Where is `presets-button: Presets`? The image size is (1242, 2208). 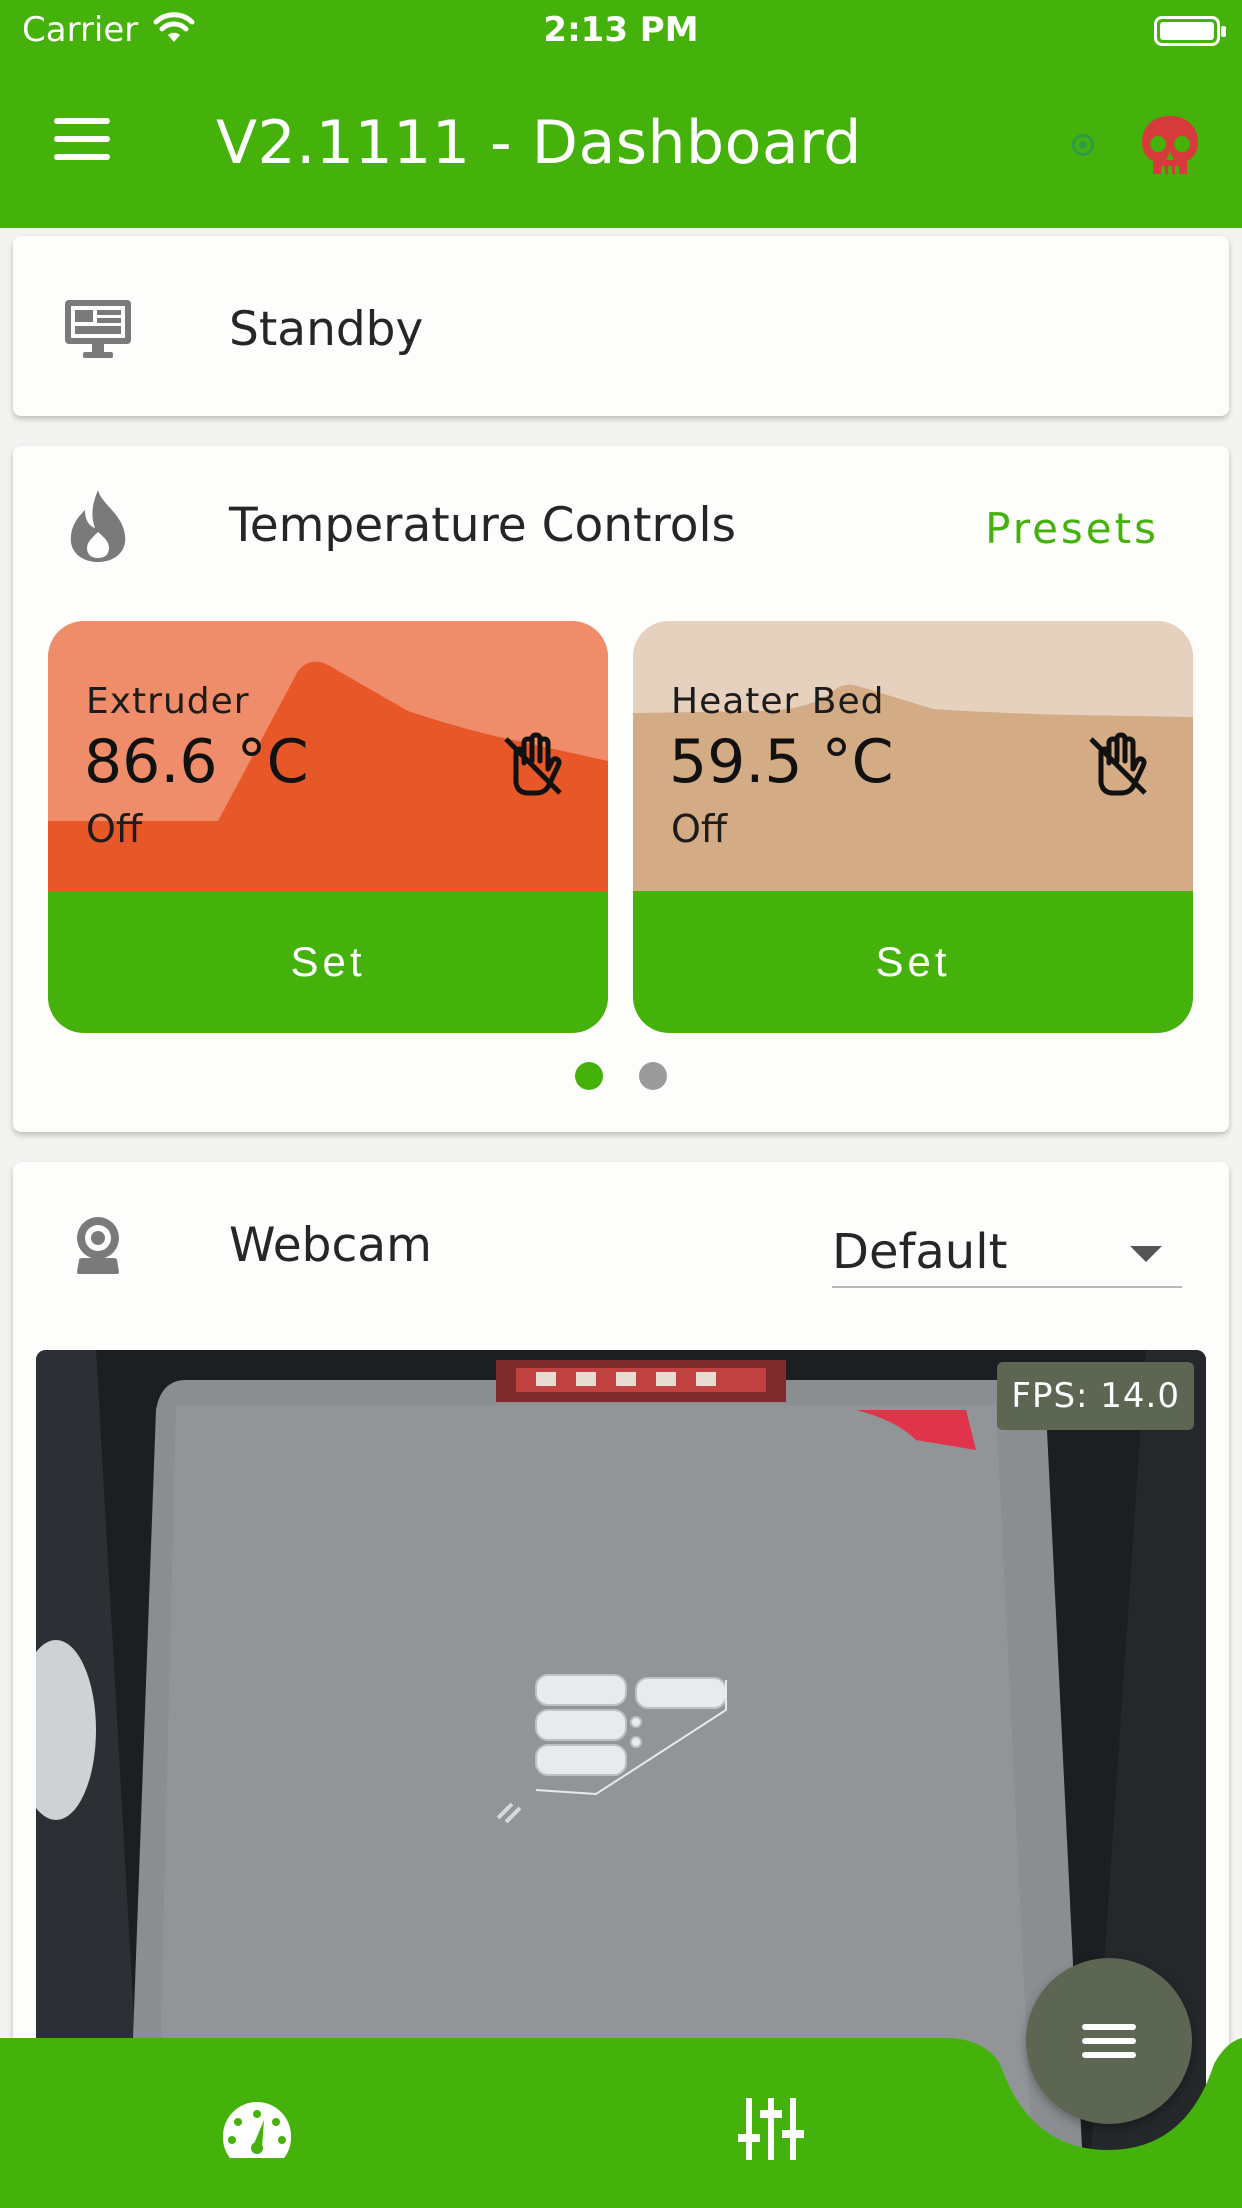 presets-button: Presets is located at coordinates (1072, 528).